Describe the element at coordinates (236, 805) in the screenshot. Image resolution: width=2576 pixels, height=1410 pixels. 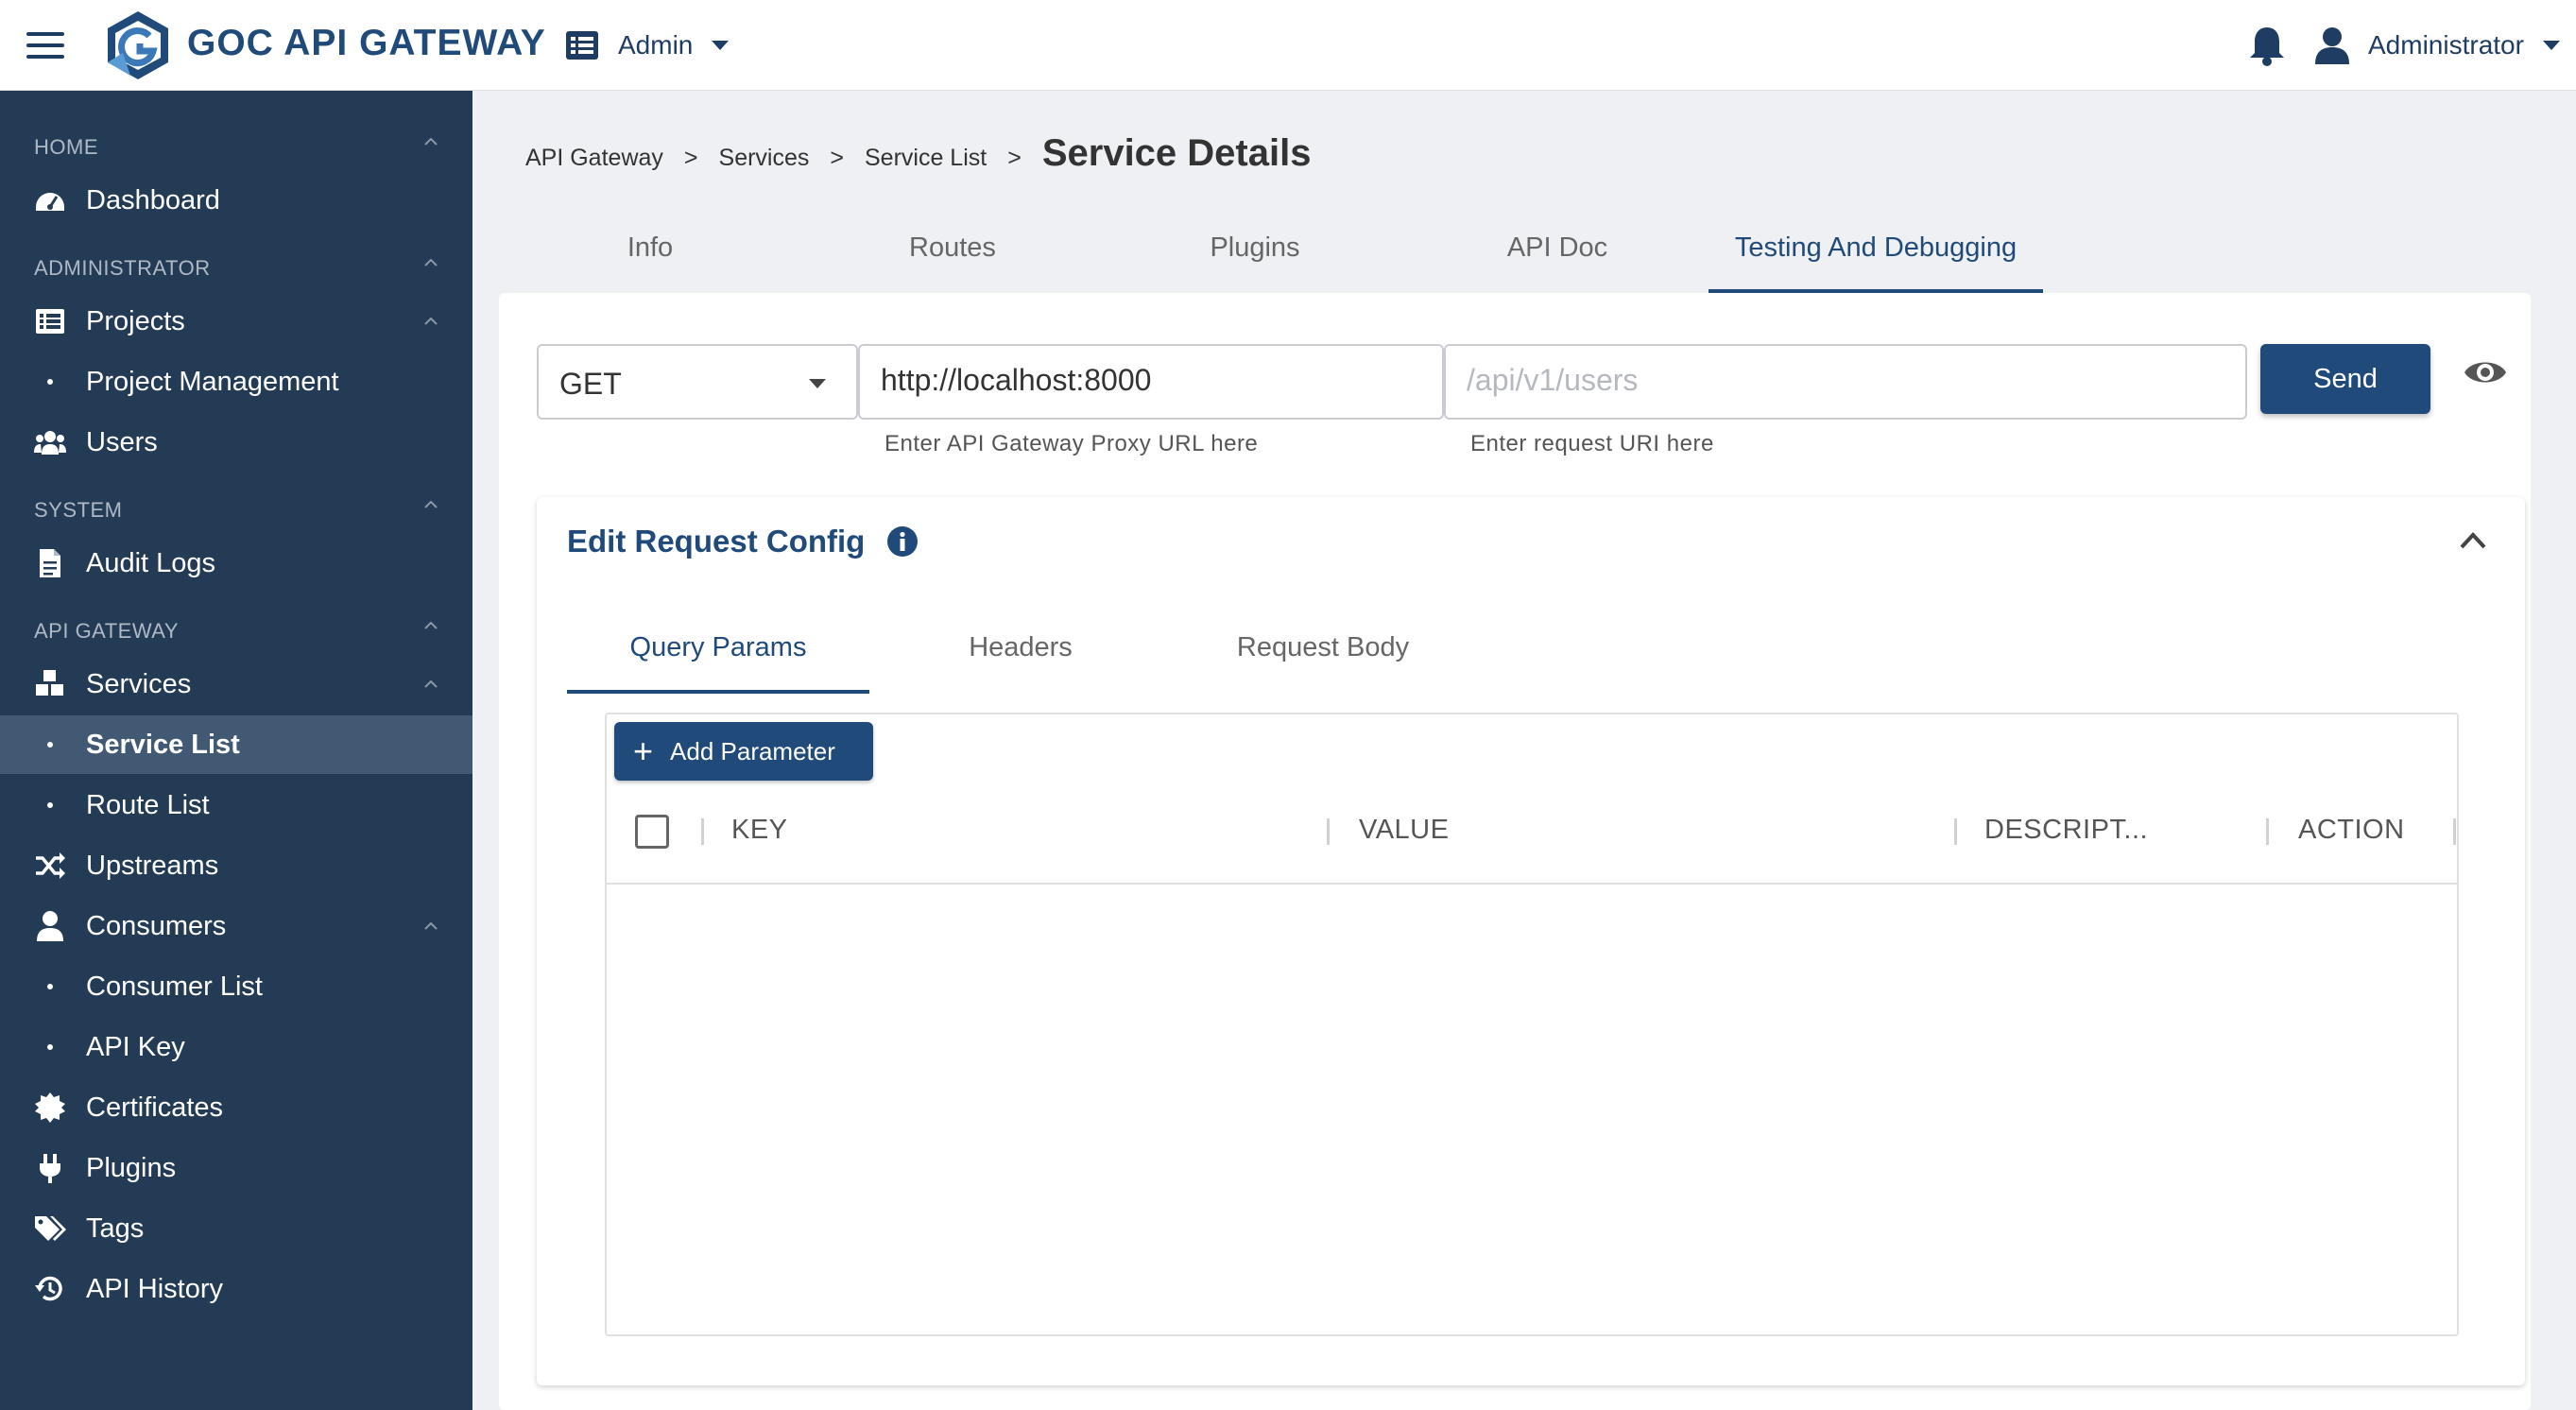
I see `sidebar-item-route-list: Route List` at that location.